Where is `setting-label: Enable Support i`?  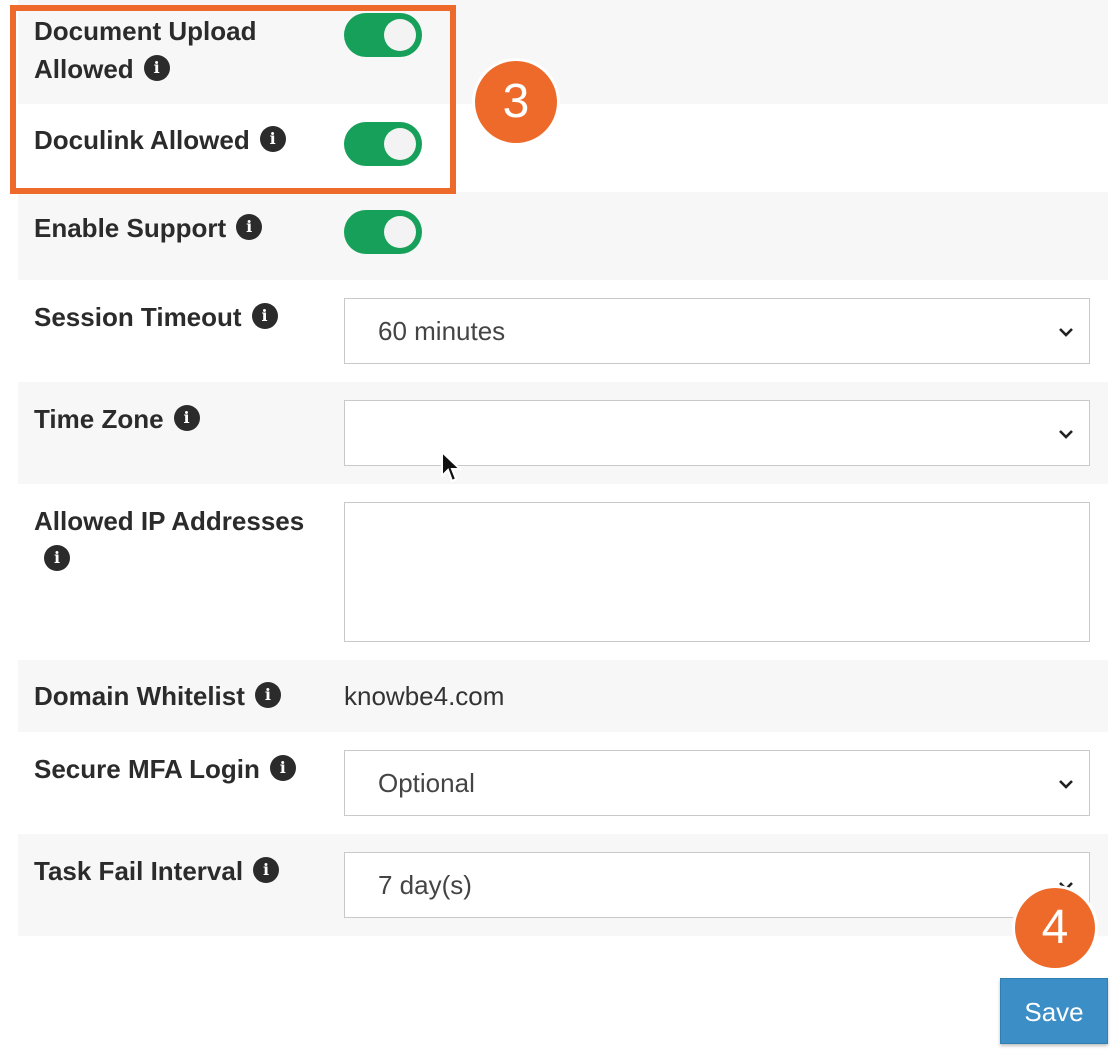 setting-label: Enable Support i is located at coordinates (148, 228).